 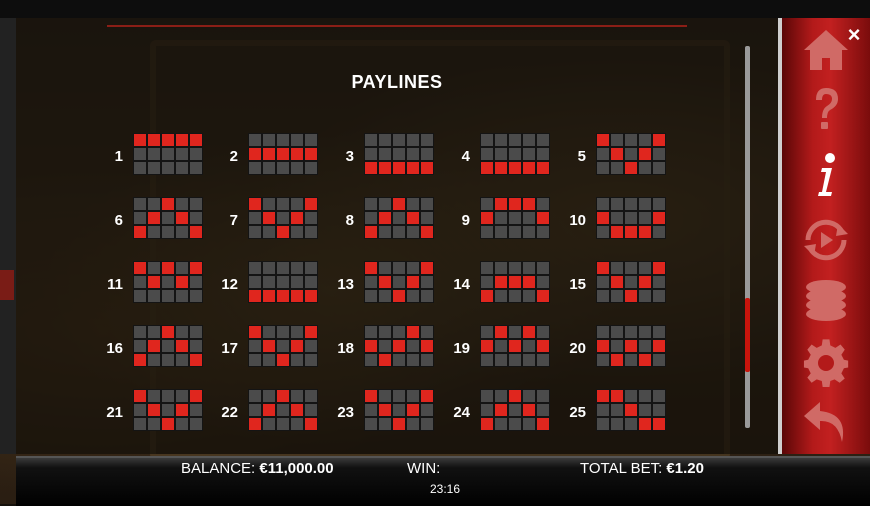 I want to click on settings-icon, so click(x=826, y=362).